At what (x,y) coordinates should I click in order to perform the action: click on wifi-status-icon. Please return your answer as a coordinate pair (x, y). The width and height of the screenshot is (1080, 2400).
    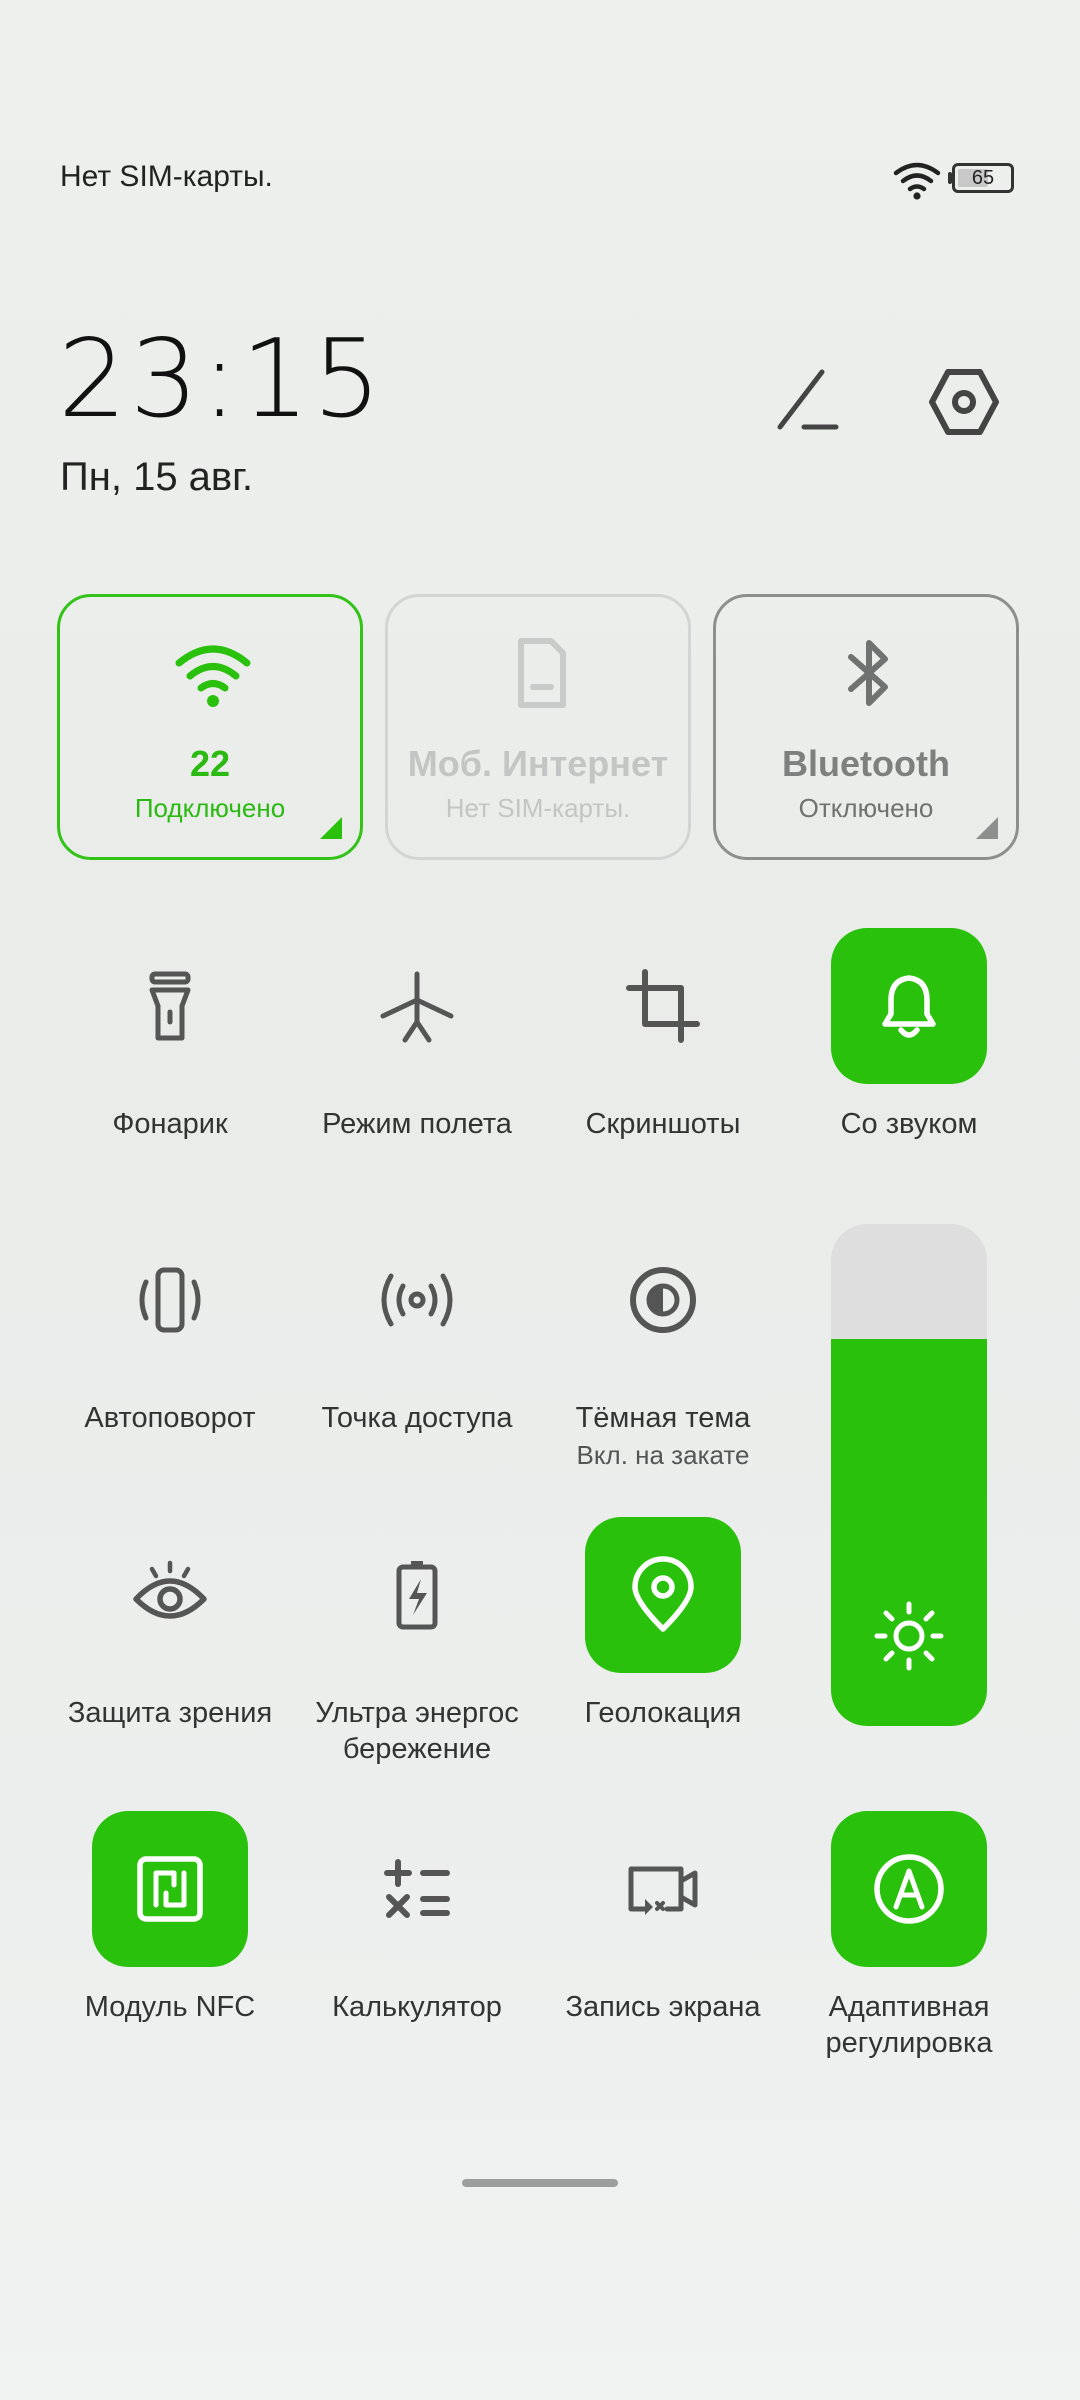
    Looking at the image, I should click on (917, 181).